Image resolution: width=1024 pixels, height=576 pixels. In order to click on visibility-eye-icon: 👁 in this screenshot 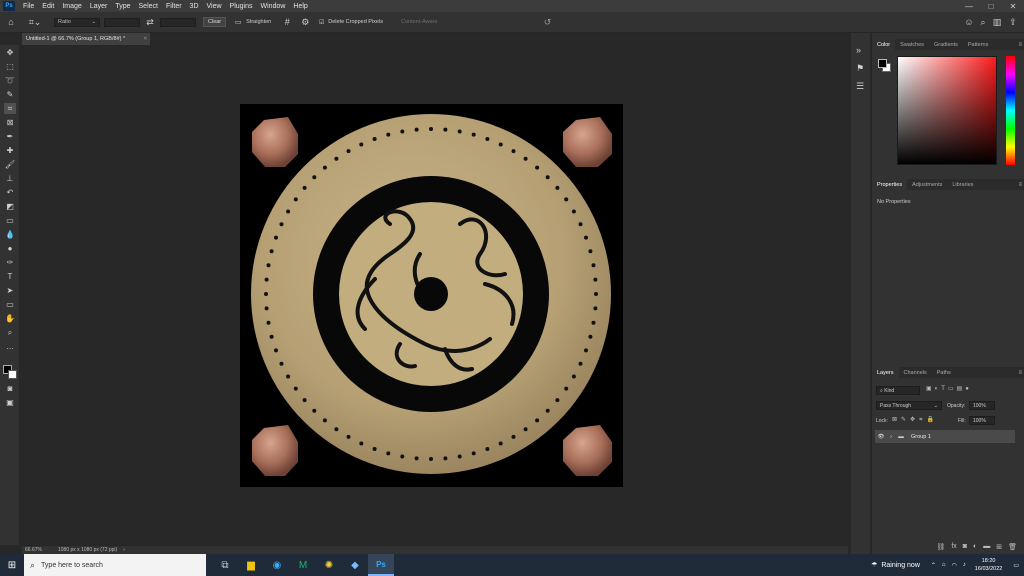, I will do `click(881, 437)`.